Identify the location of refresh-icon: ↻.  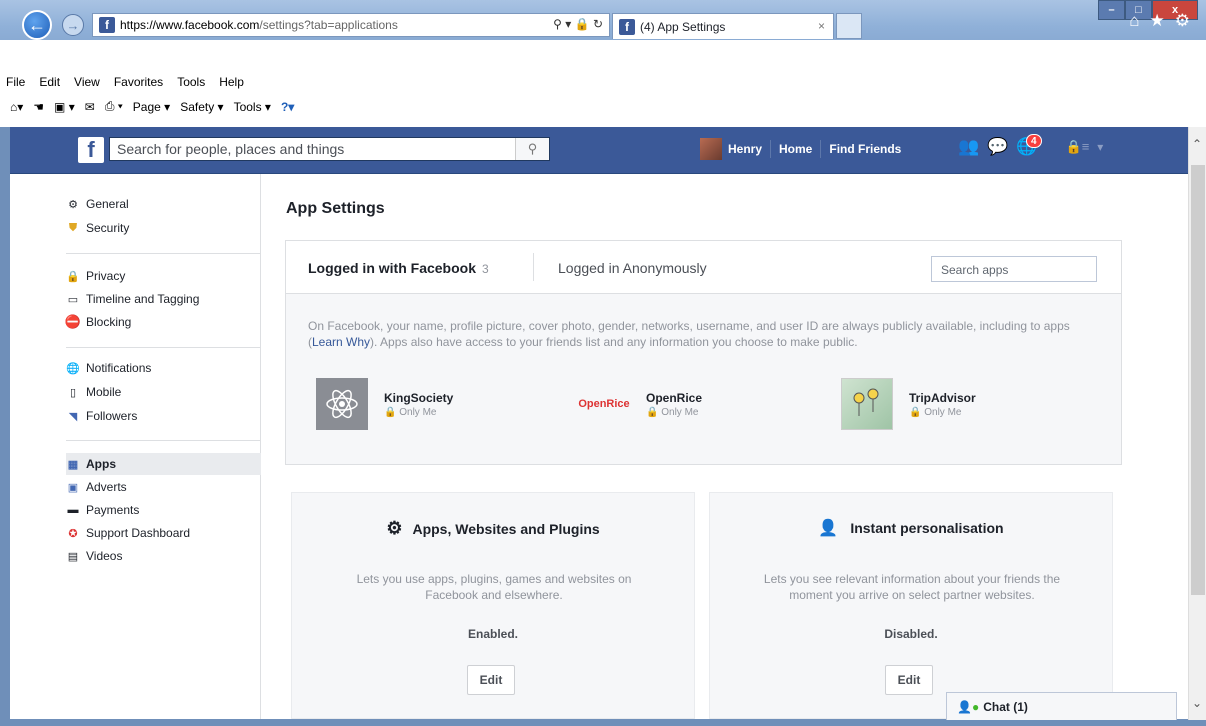
(598, 24).